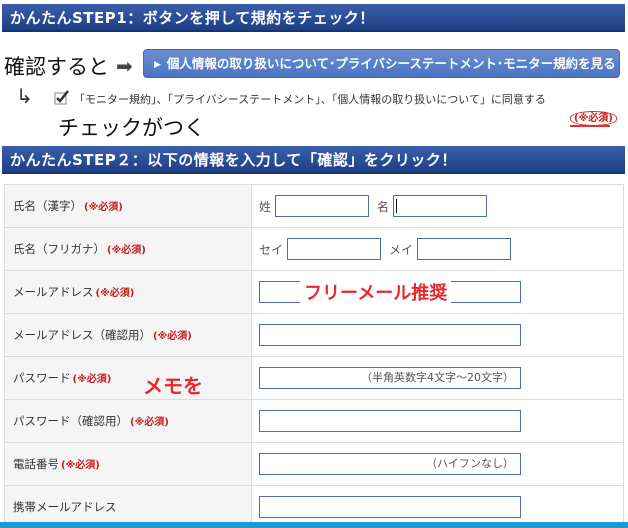 This screenshot has width=628, height=528. I want to click on form-row-phone: 電話番号 (※必須) （ハイフンなし）, so click(314, 464).